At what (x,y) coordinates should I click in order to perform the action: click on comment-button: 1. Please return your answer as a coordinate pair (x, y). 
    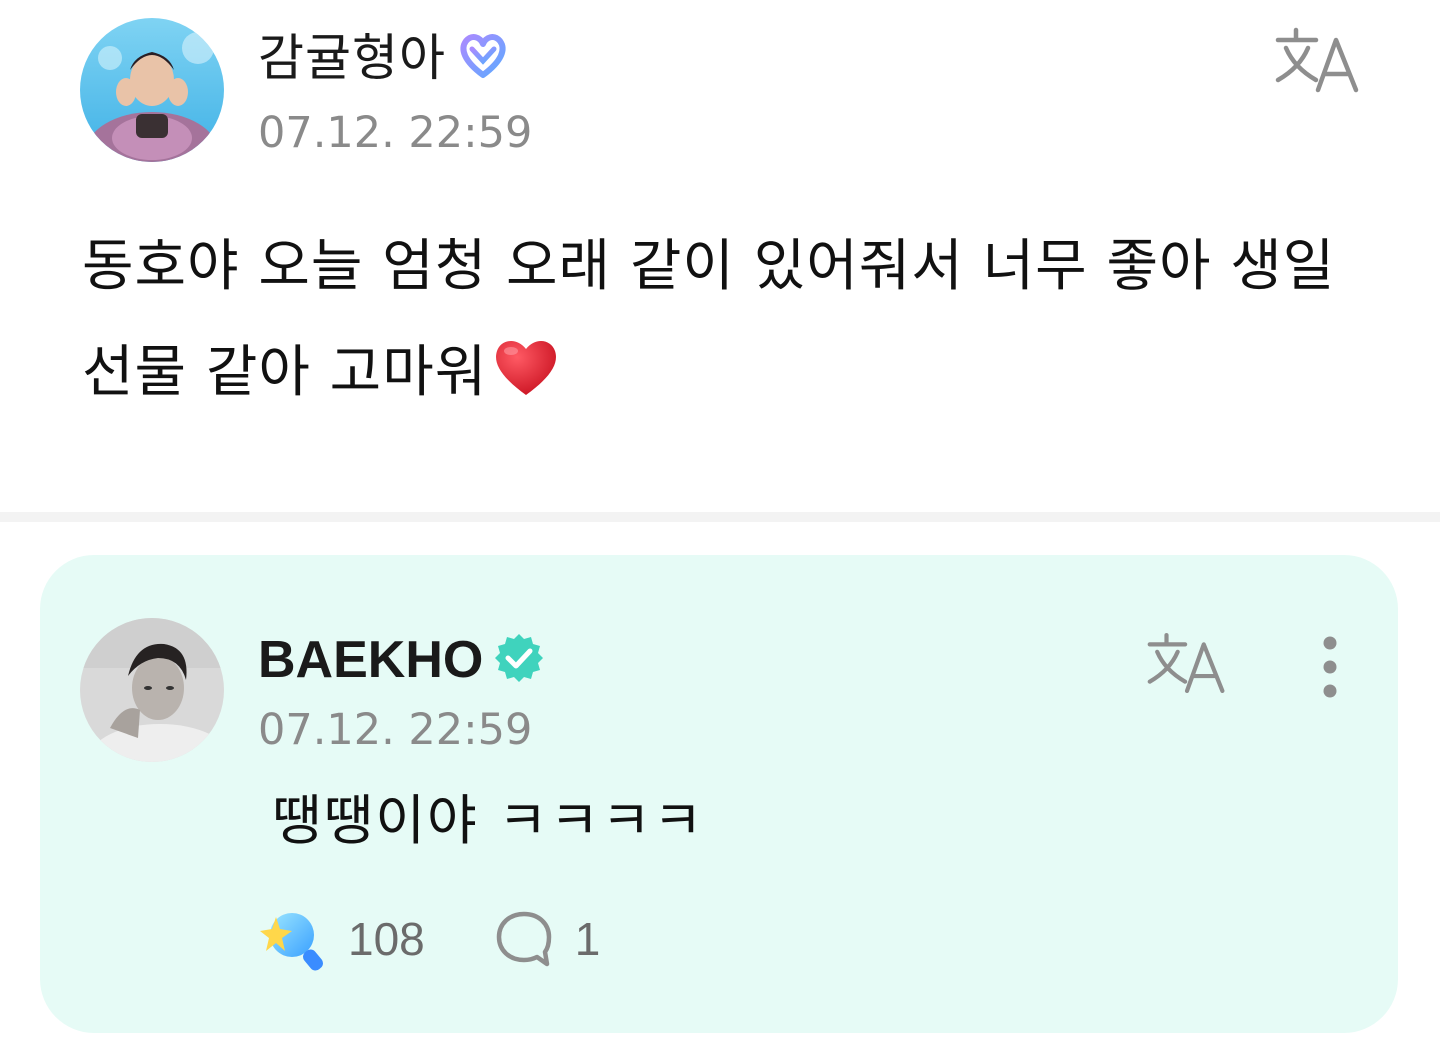
    Looking at the image, I should click on (547, 939).